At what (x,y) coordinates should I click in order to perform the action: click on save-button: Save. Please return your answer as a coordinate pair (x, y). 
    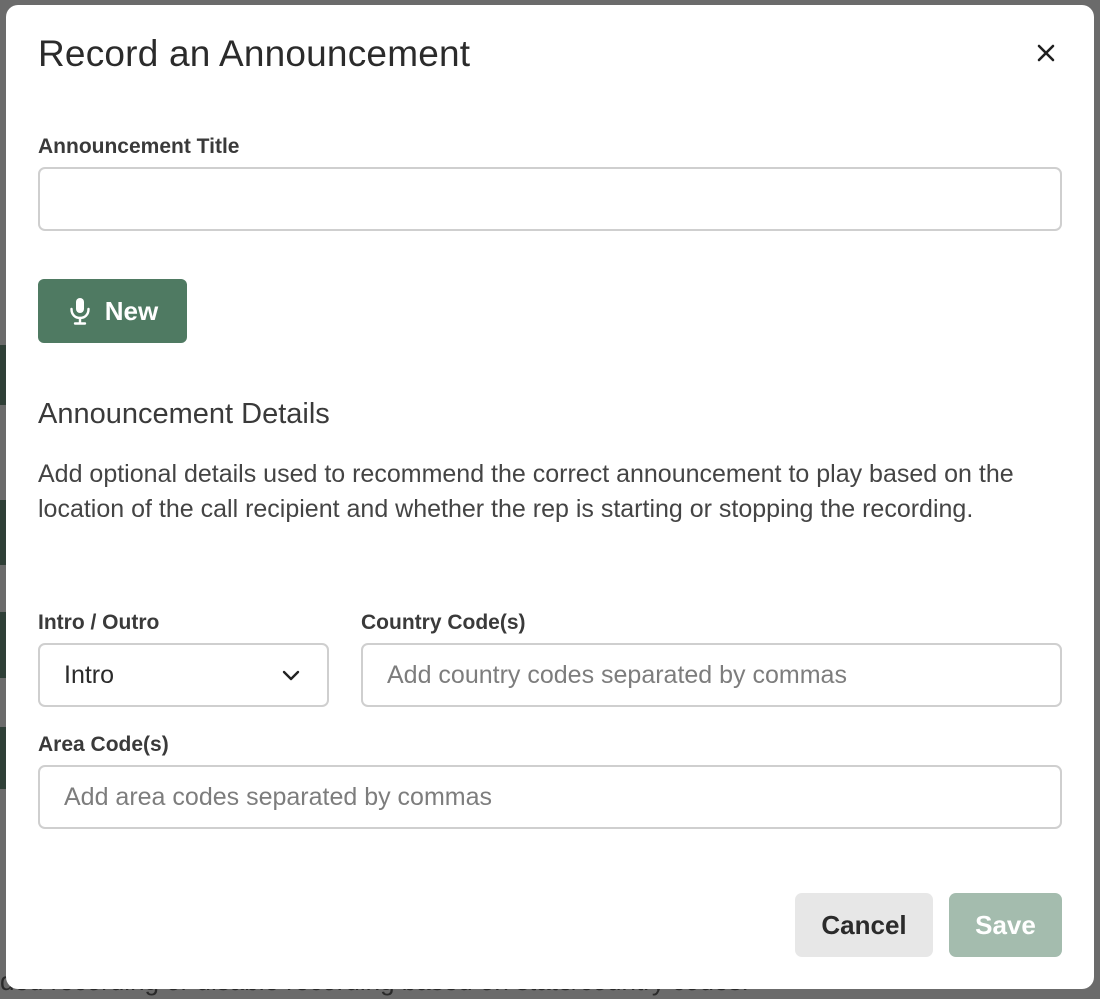
    Looking at the image, I should click on (1005, 925).